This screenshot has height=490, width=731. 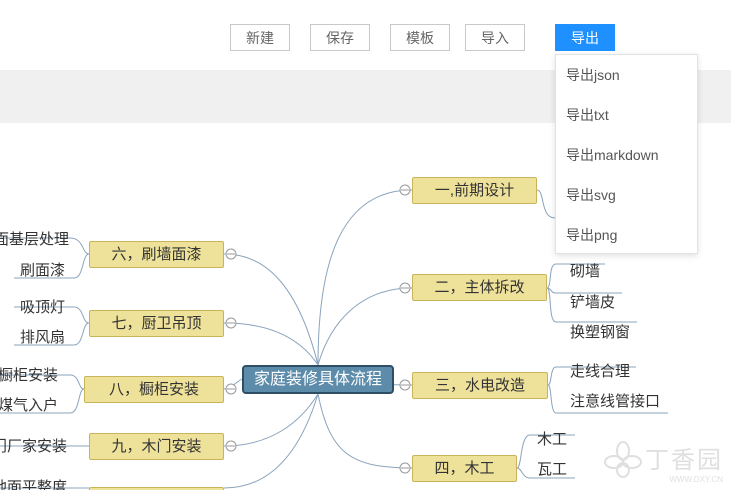 I want to click on leaf-node: 吸顶灯, so click(x=42, y=308).